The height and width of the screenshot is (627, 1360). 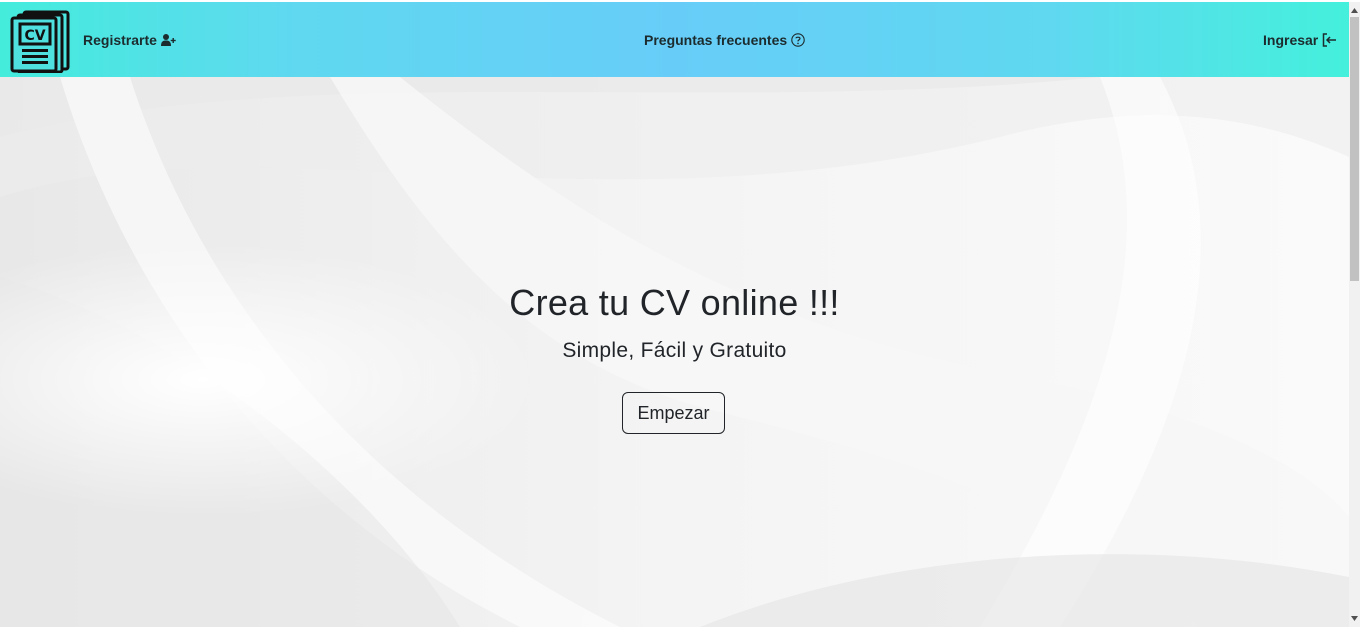 I want to click on sign-in-icon, so click(x=1330, y=40).